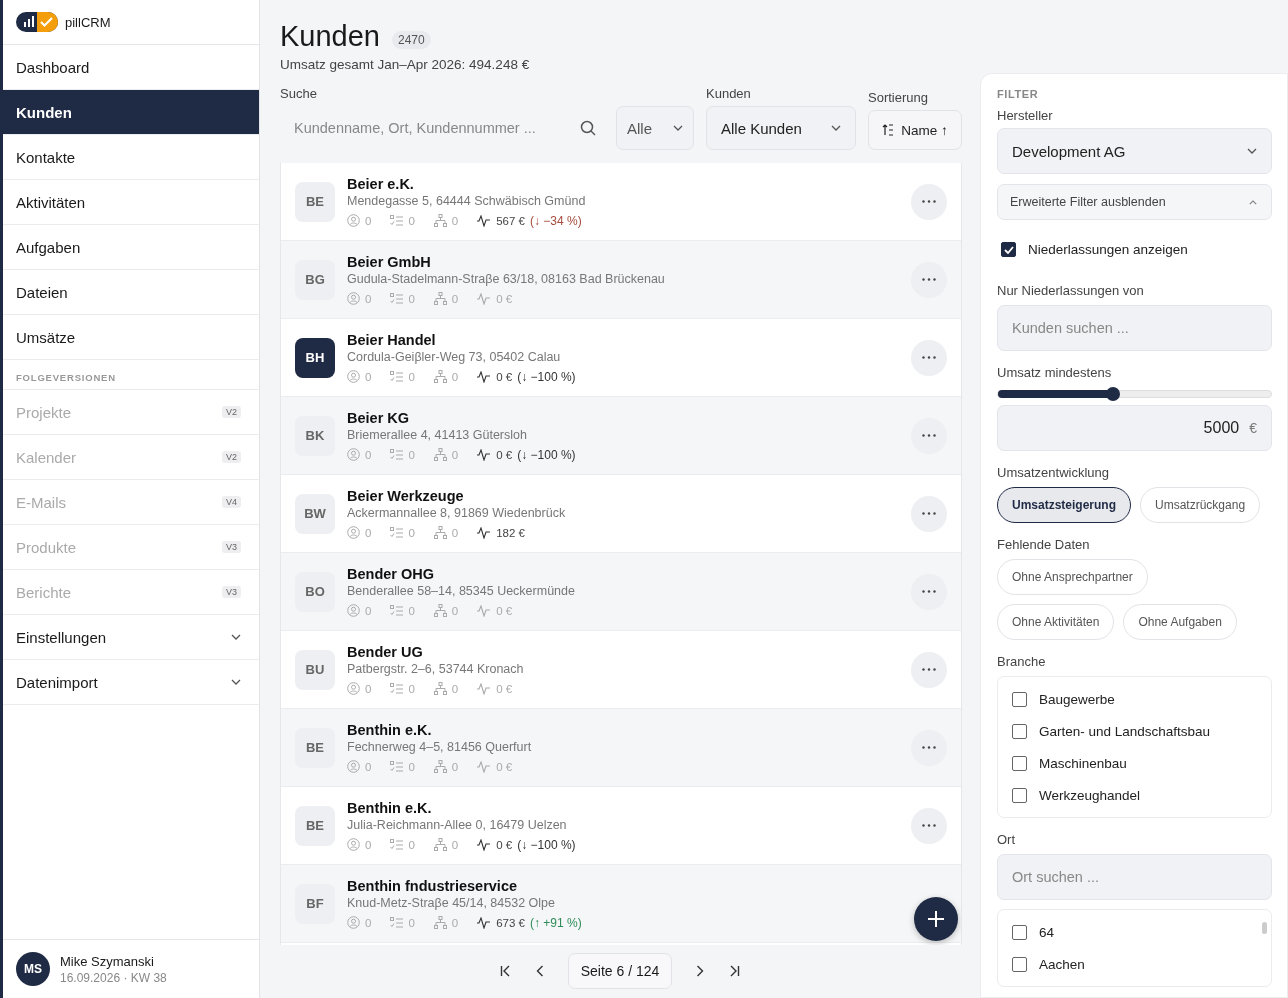 This screenshot has width=1288, height=998. Describe the element at coordinates (1044, 544) in the screenshot. I see `field-label: Fehlende Daten` at that location.